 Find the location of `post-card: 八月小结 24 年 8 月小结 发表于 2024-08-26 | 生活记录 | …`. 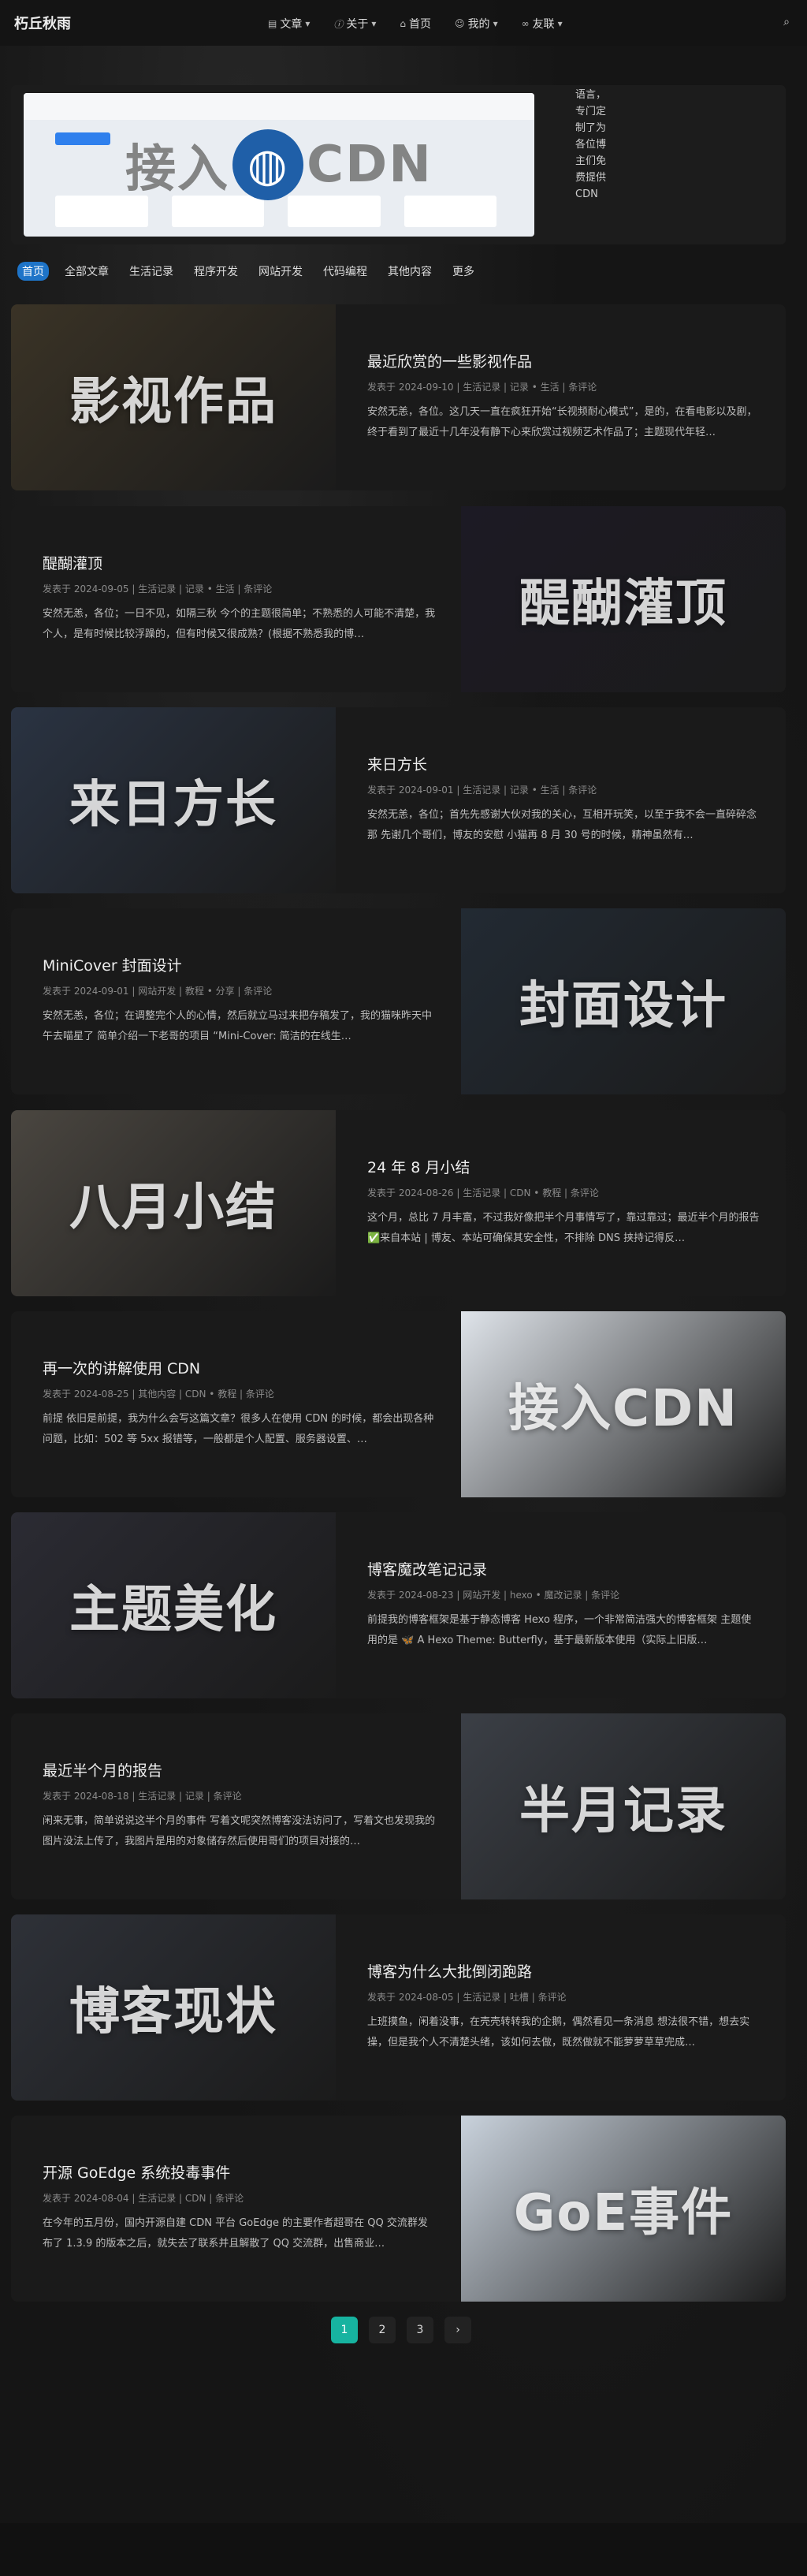

post-card: 八月小结 24 年 8 月小结 发表于 2024-08-26 | 生活记录 | … is located at coordinates (398, 1203).